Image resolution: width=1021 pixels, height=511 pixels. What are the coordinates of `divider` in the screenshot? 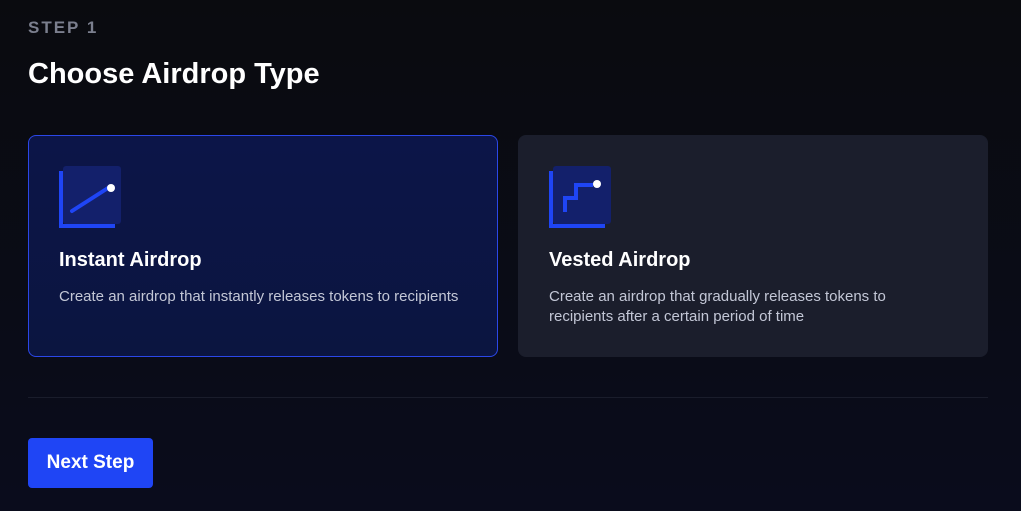 It's located at (508, 397).